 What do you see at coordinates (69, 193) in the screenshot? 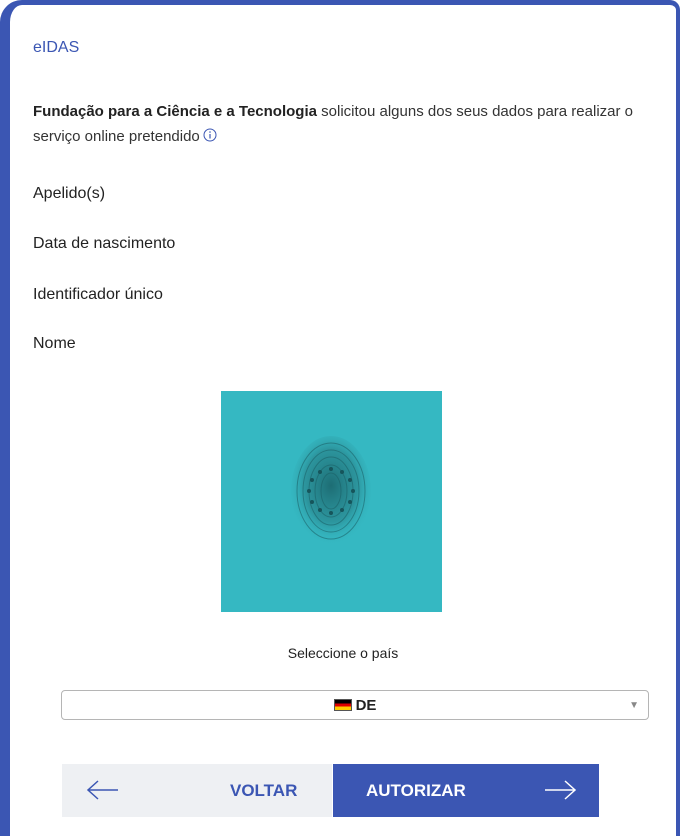
I see `attribute-surname: Apelido(s)` at bounding box center [69, 193].